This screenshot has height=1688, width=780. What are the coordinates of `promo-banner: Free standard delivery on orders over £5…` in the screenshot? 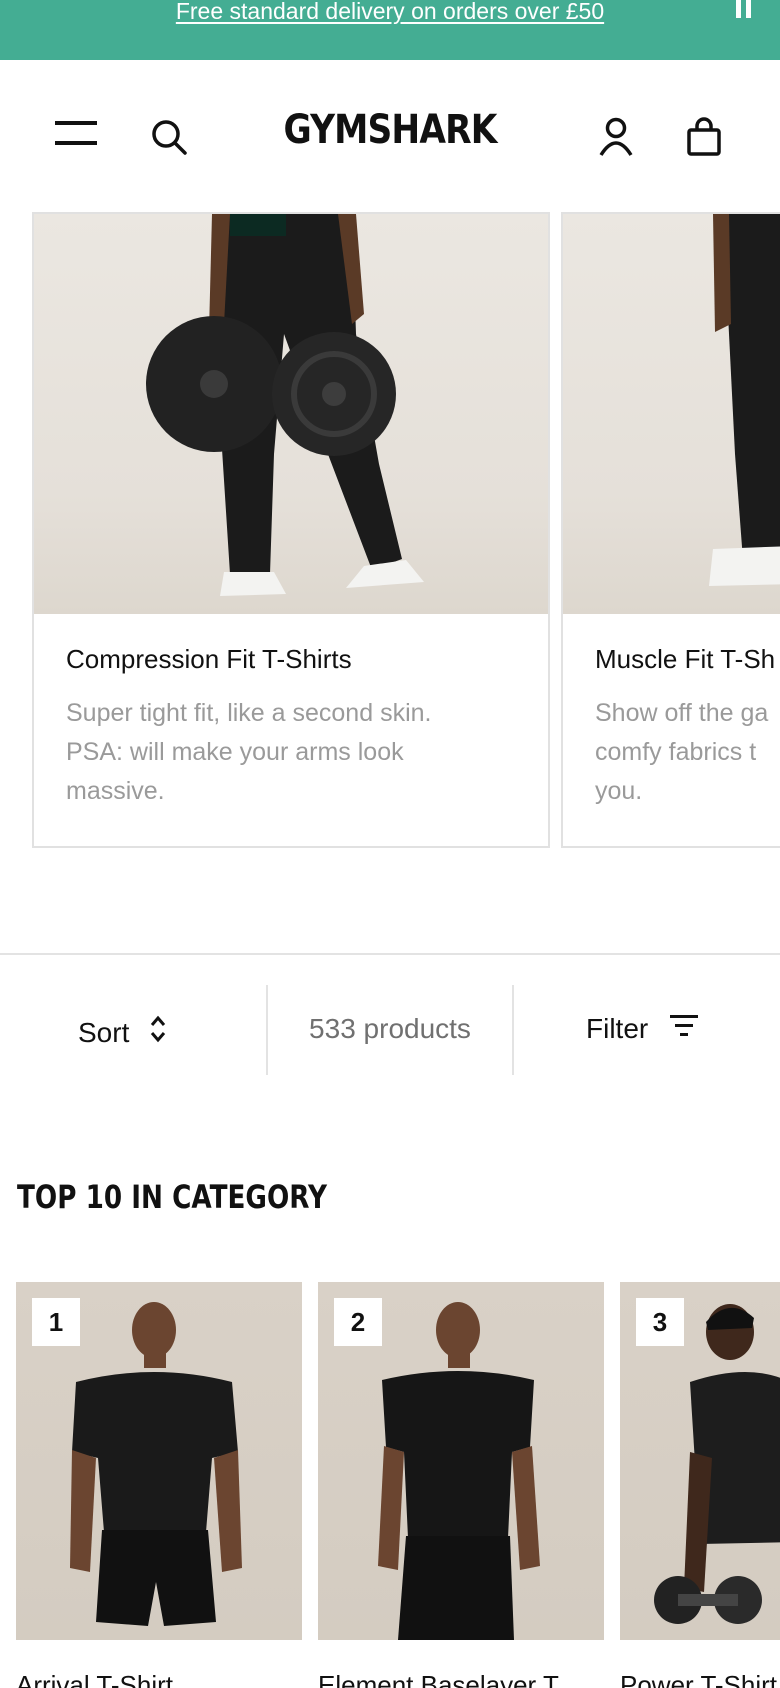 It's located at (390, 30).